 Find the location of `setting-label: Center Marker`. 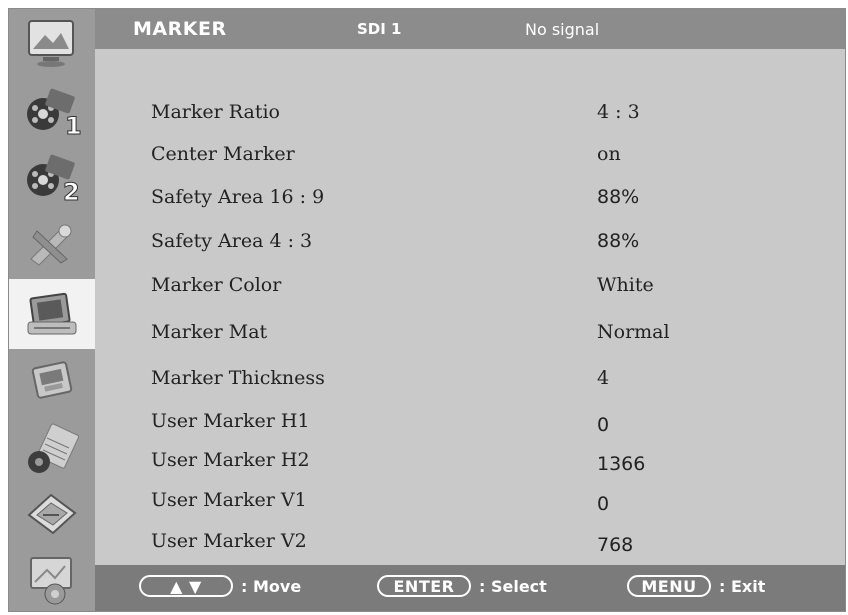

setting-label: Center Marker is located at coordinates (223, 154).